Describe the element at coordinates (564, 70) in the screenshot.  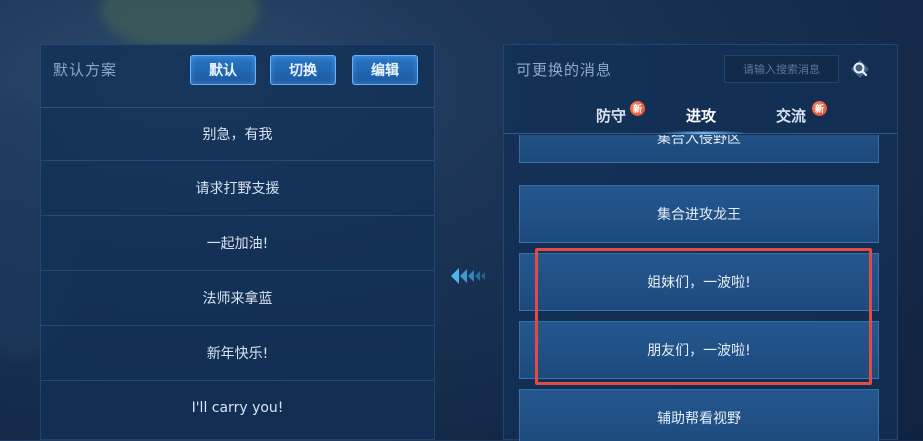
I see `replaceable-messages-title: 可更换的消息` at that location.